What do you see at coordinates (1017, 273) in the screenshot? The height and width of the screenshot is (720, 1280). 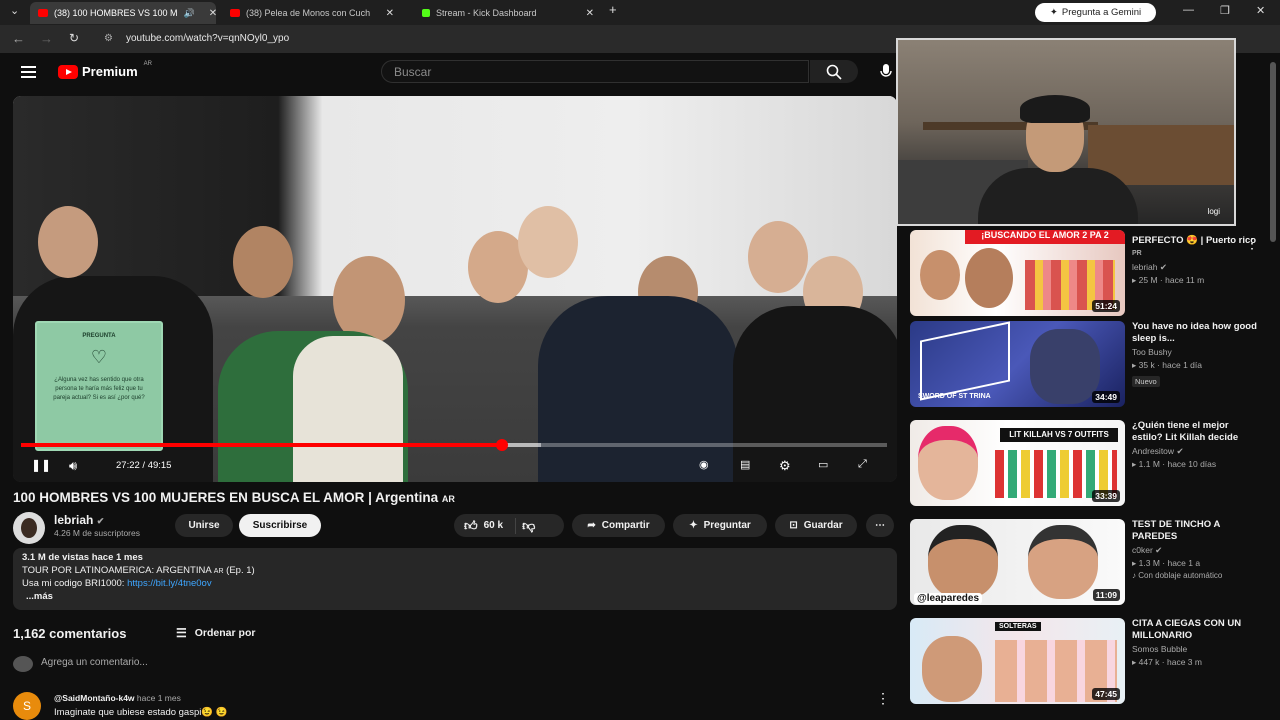 I see `recommendation-thumbnail: ¡BUSCANDO EL AMOR 2 PA 2 51:24` at bounding box center [1017, 273].